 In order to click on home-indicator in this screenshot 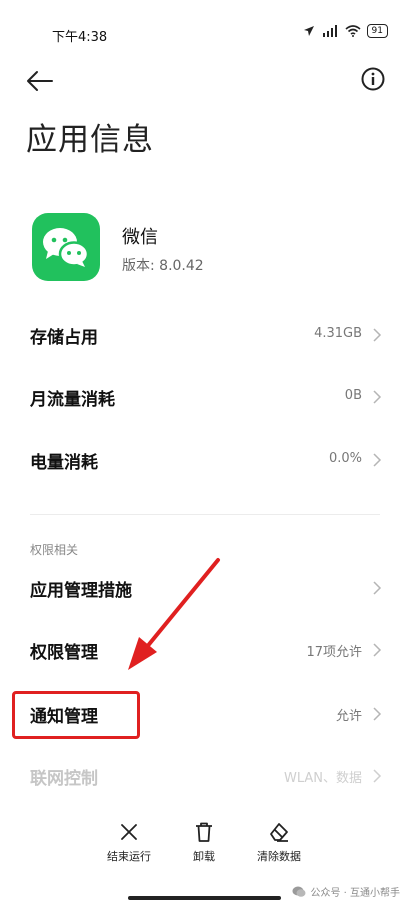, I will do `click(204, 898)`.